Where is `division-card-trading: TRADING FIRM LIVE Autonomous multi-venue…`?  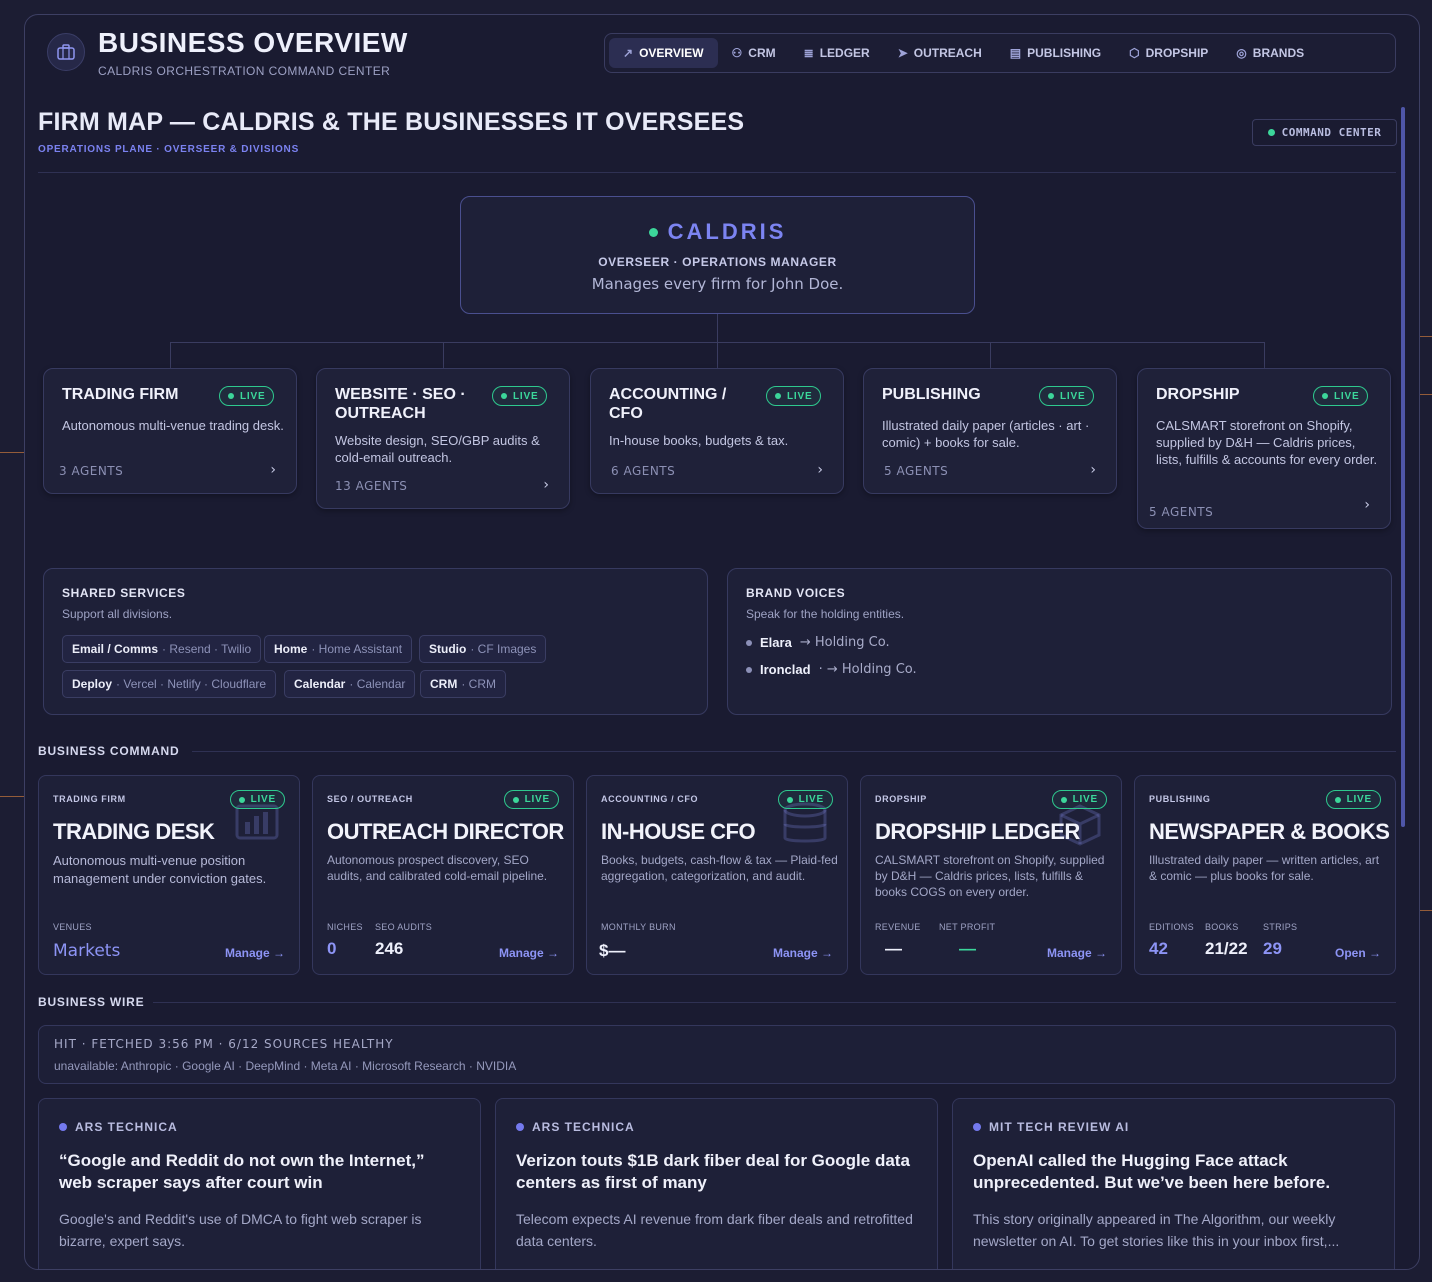
division-card-trading: TRADING FIRM LIVE Autonomous multi-venue… is located at coordinates (170, 431).